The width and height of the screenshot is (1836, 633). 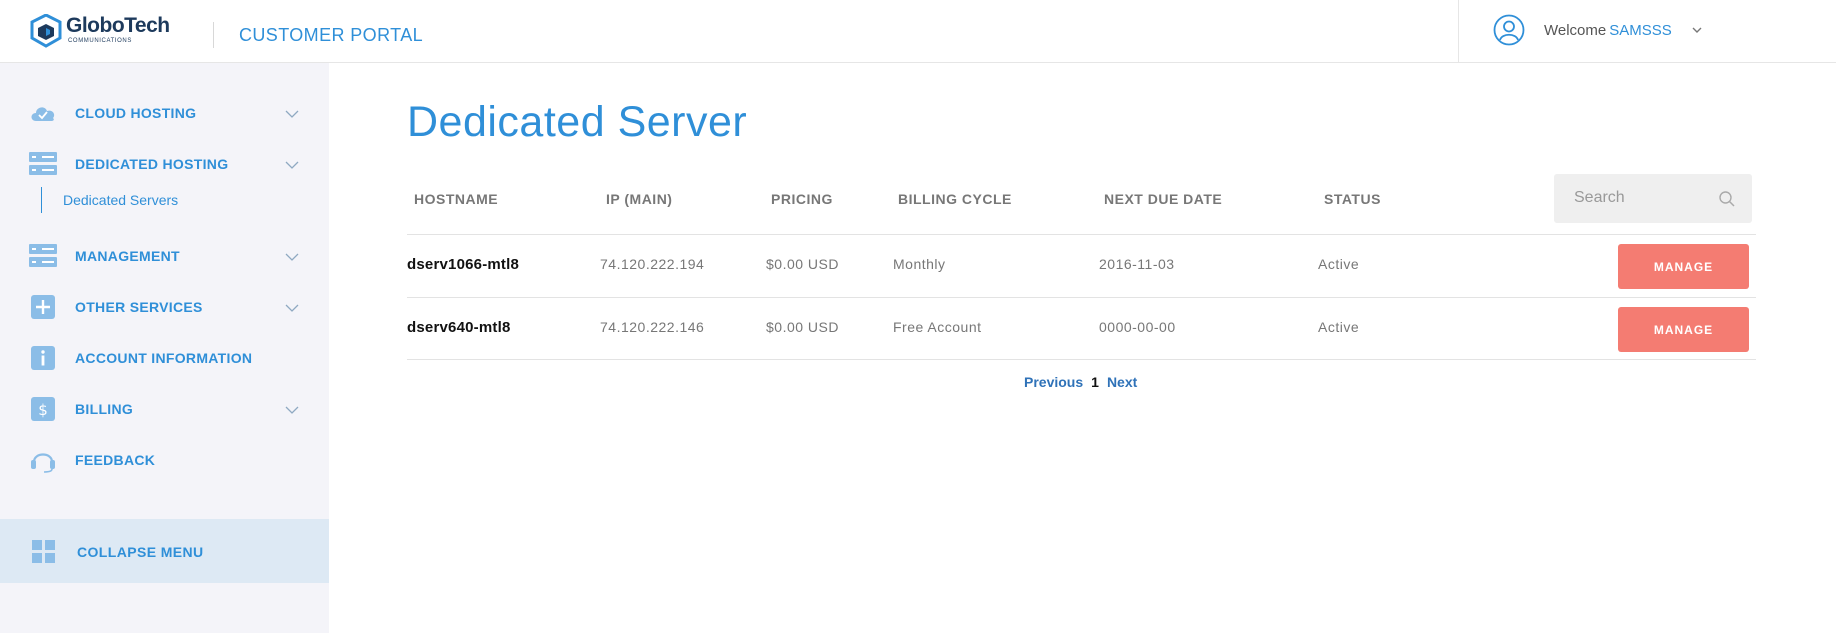 What do you see at coordinates (639, 199) in the screenshot?
I see `column-header-ip: IP (MAIN)` at bounding box center [639, 199].